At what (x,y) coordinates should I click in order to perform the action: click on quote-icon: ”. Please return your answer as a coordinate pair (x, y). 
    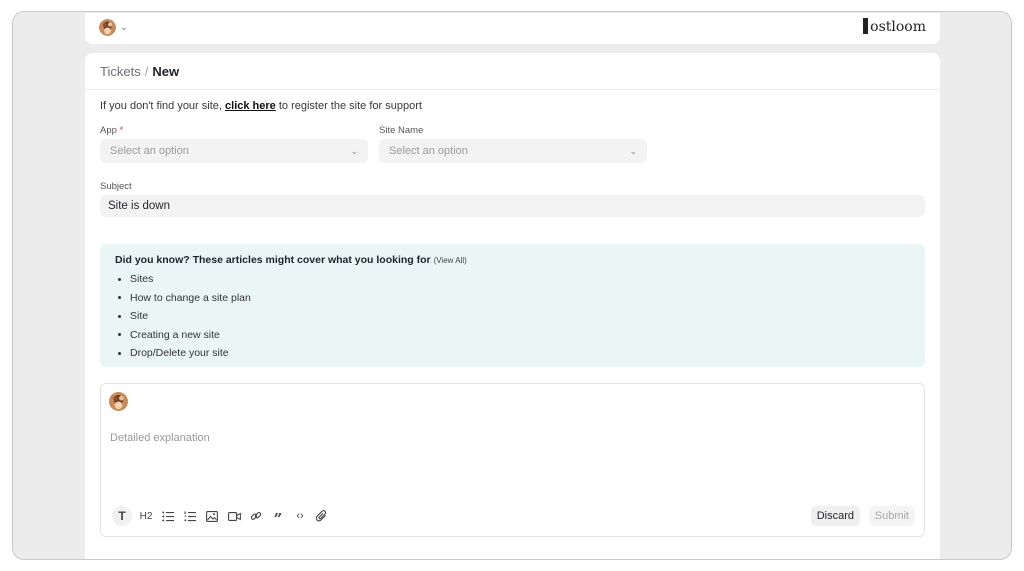
    Looking at the image, I should click on (278, 516).